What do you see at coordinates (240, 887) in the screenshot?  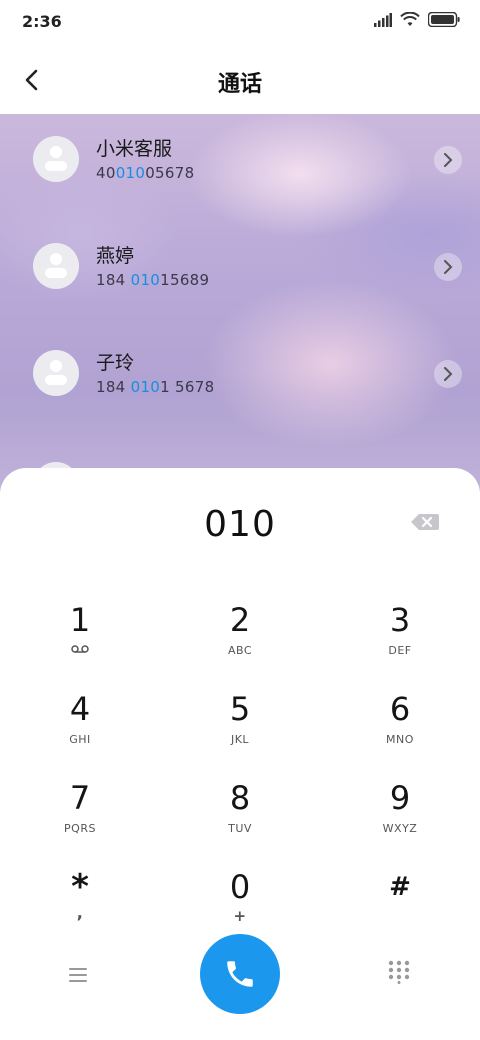 I see `key-digit: 0` at bounding box center [240, 887].